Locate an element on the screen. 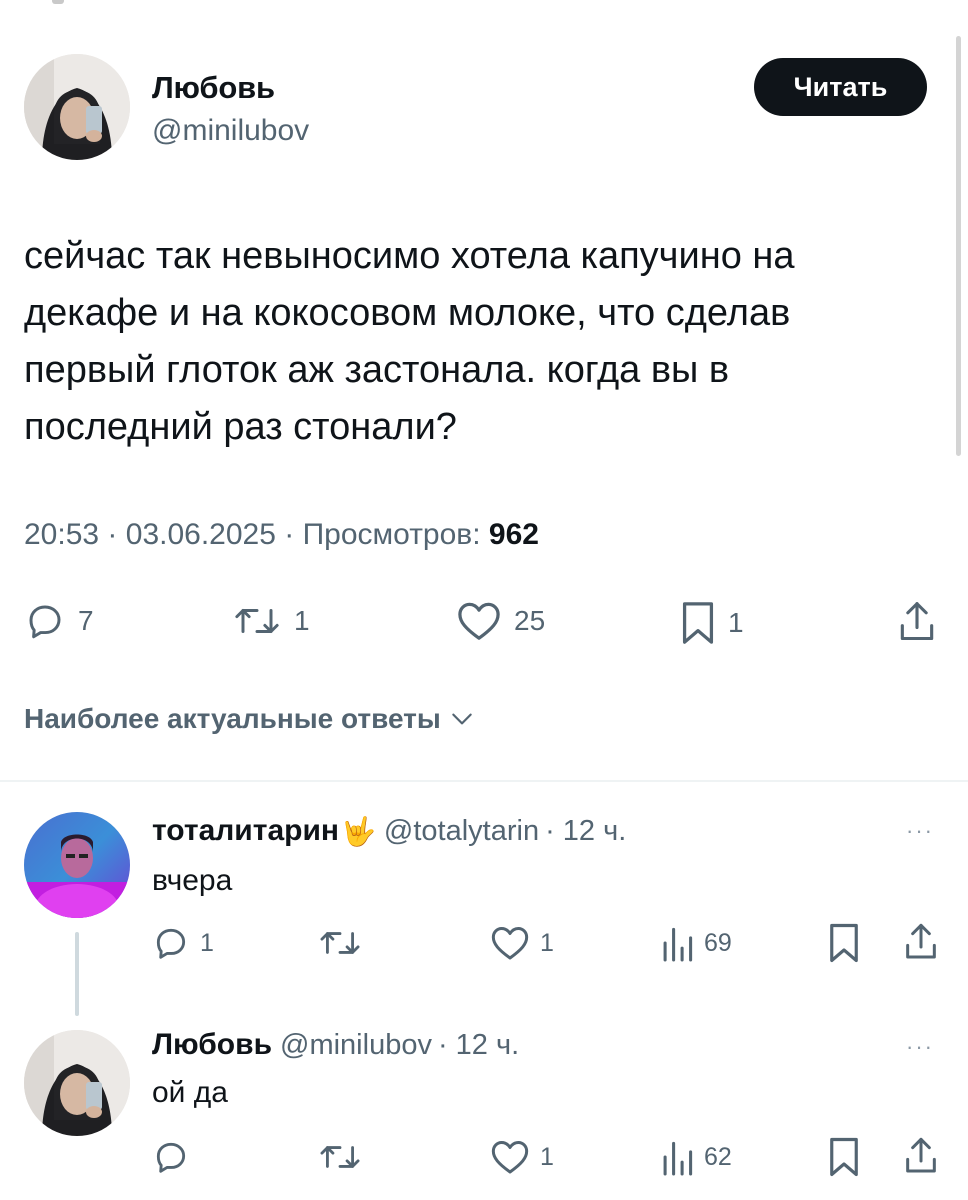 The width and height of the screenshot is (968, 1200). reply-action: 1 is located at coordinates (183, 943).